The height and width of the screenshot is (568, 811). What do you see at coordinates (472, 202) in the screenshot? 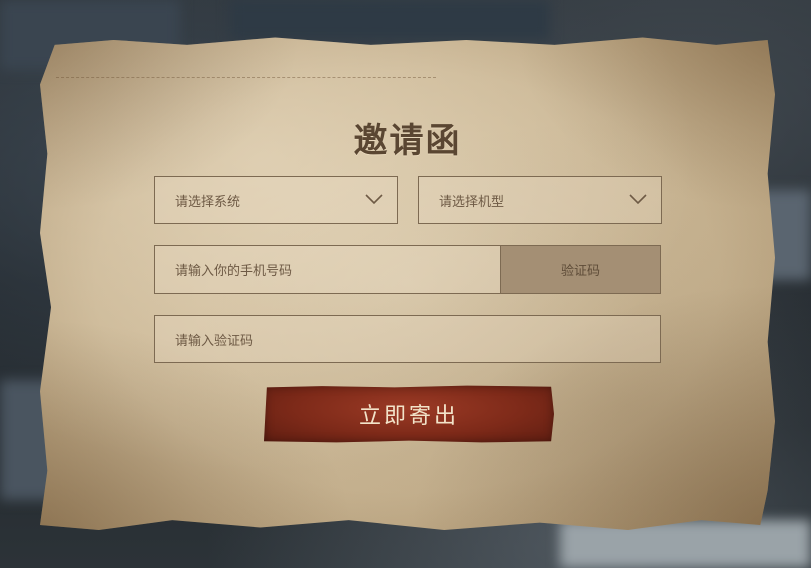
I see `model-select-placeholder: 请选择机型` at bounding box center [472, 202].